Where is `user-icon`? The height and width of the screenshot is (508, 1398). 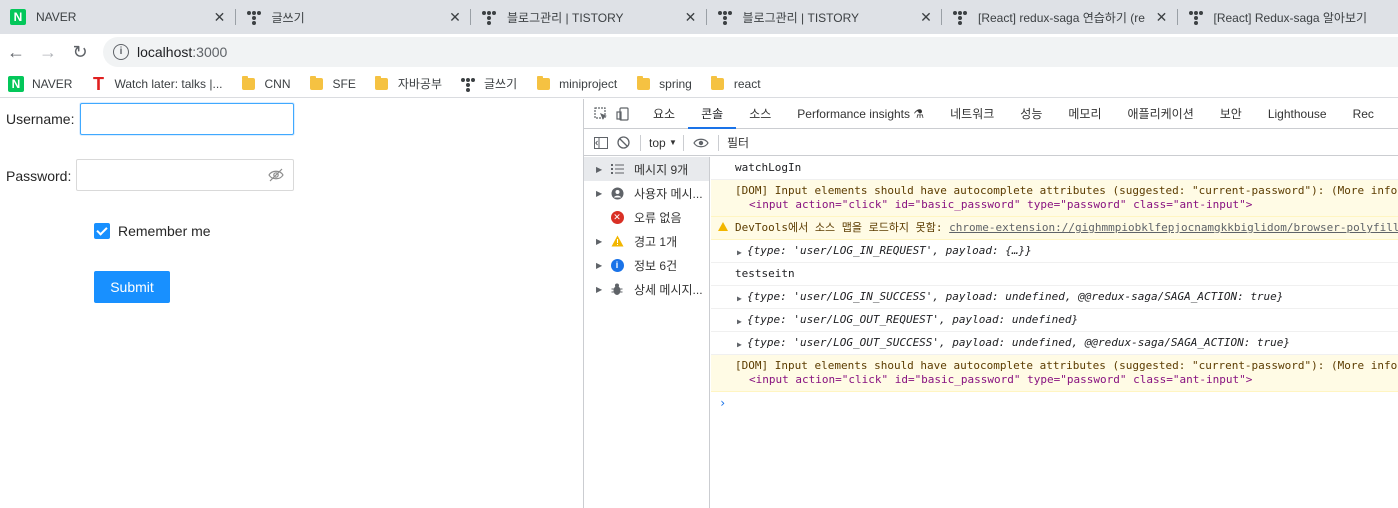 user-icon is located at coordinates (617, 193).